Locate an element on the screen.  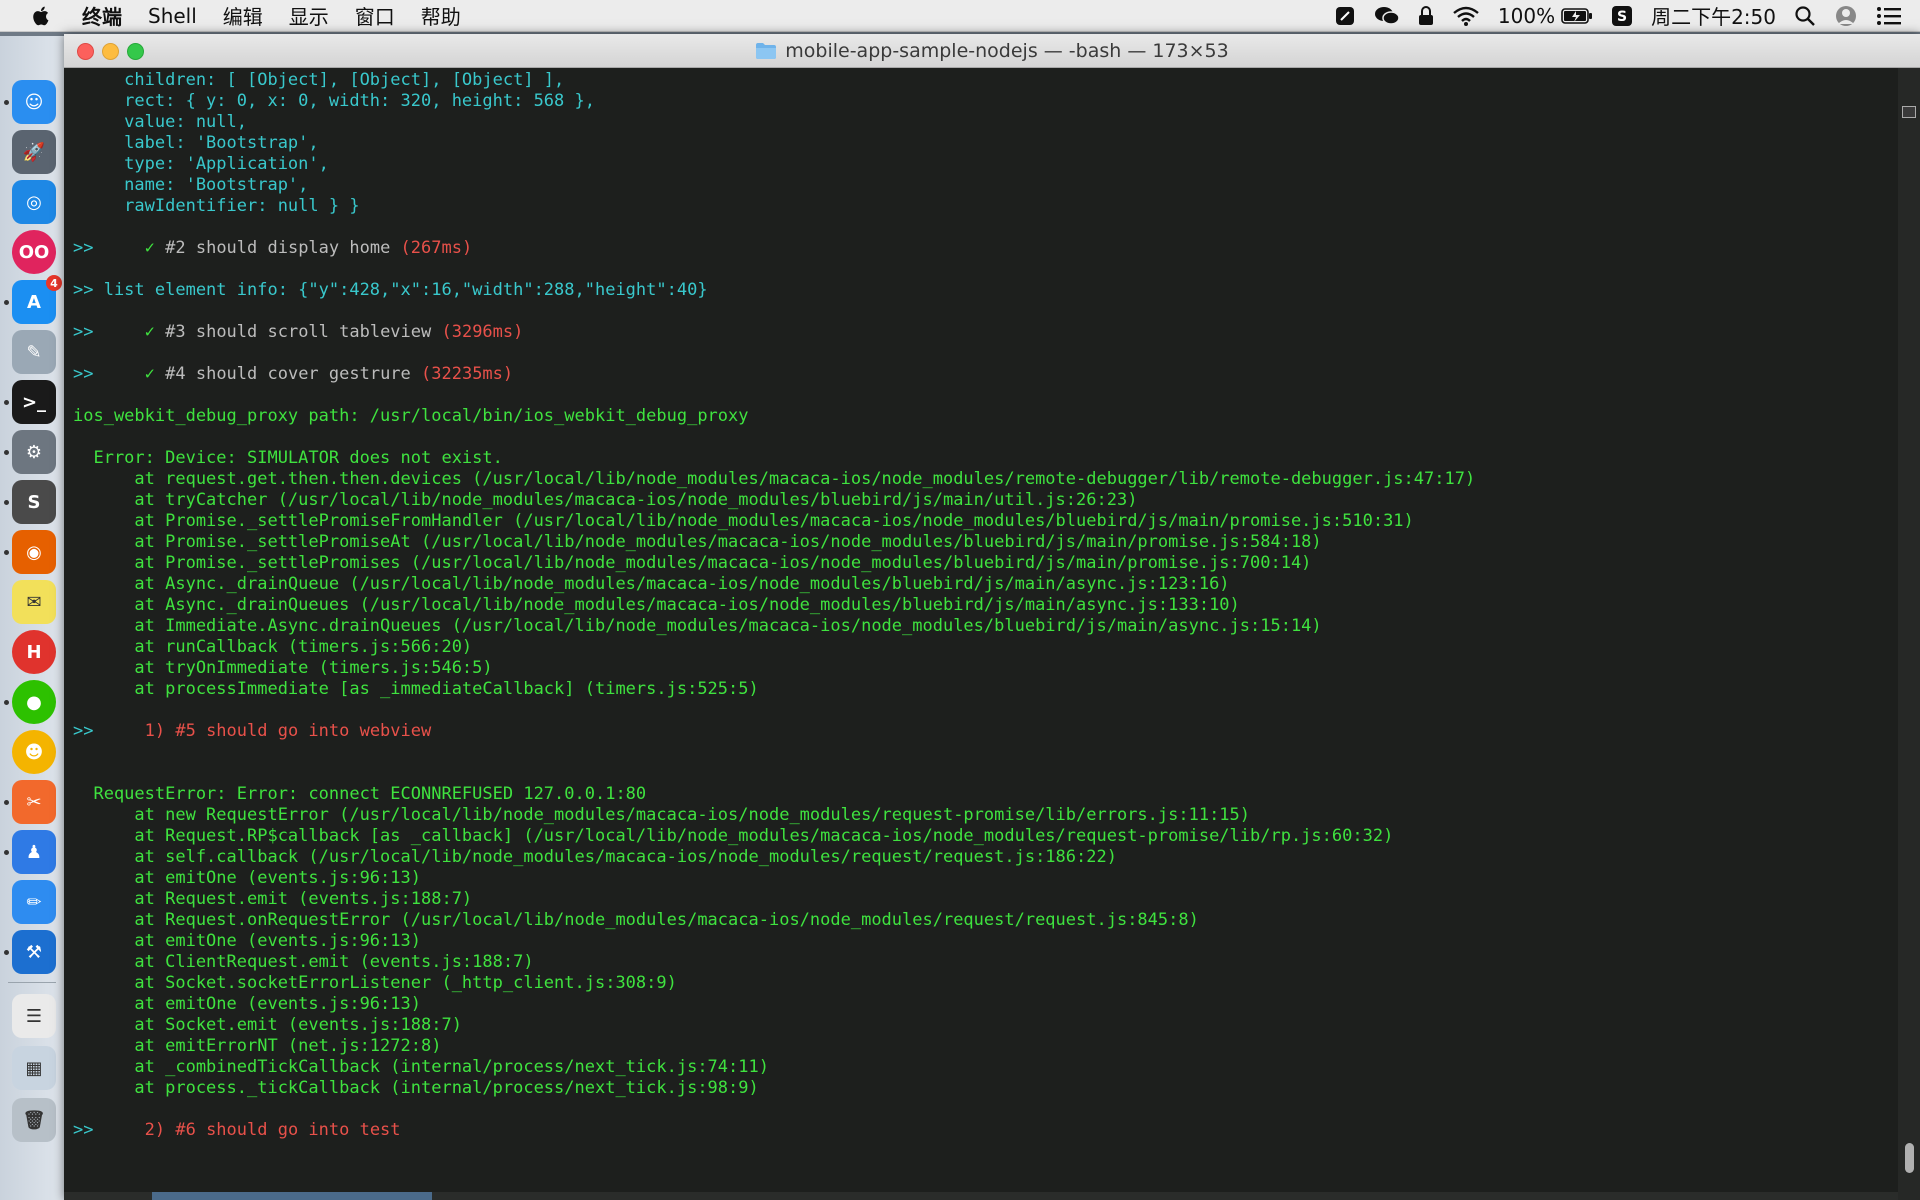
terminal-text: at emitErrorNT (net.js:1272:8) is located at coordinates (257, 1046).